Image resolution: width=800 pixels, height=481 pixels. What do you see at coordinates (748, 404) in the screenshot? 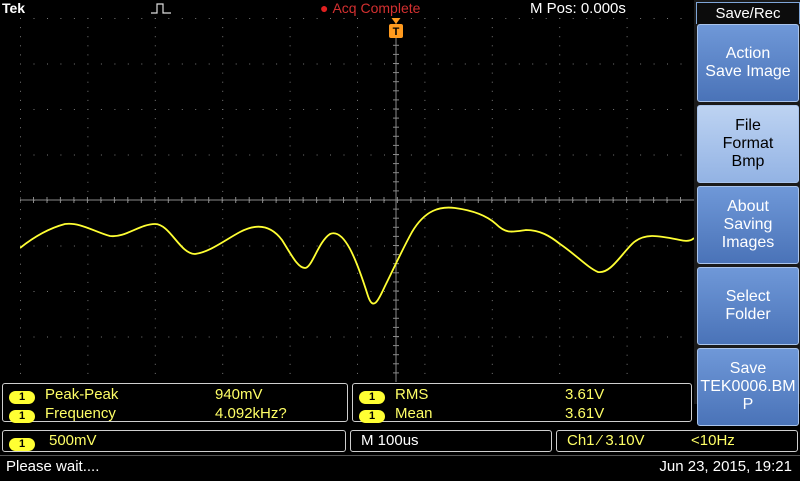
I see `side-button-line: P` at bounding box center [748, 404].